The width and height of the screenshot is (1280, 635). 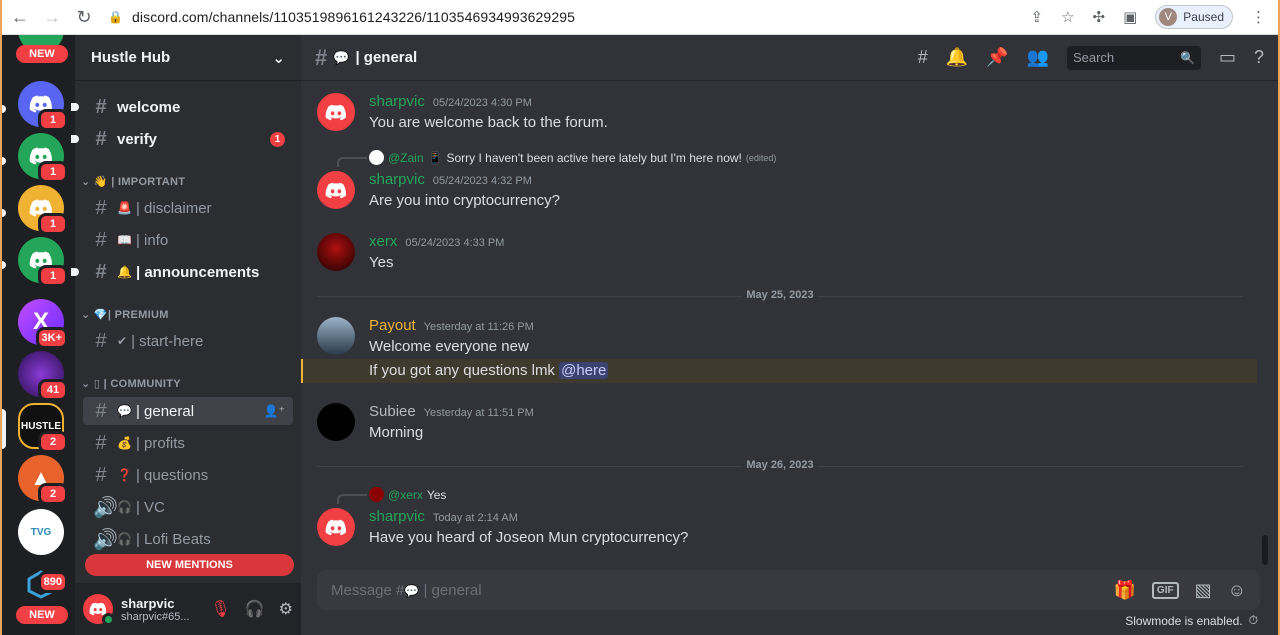 I want to click on reply-connector, so click(x=352, y=162).